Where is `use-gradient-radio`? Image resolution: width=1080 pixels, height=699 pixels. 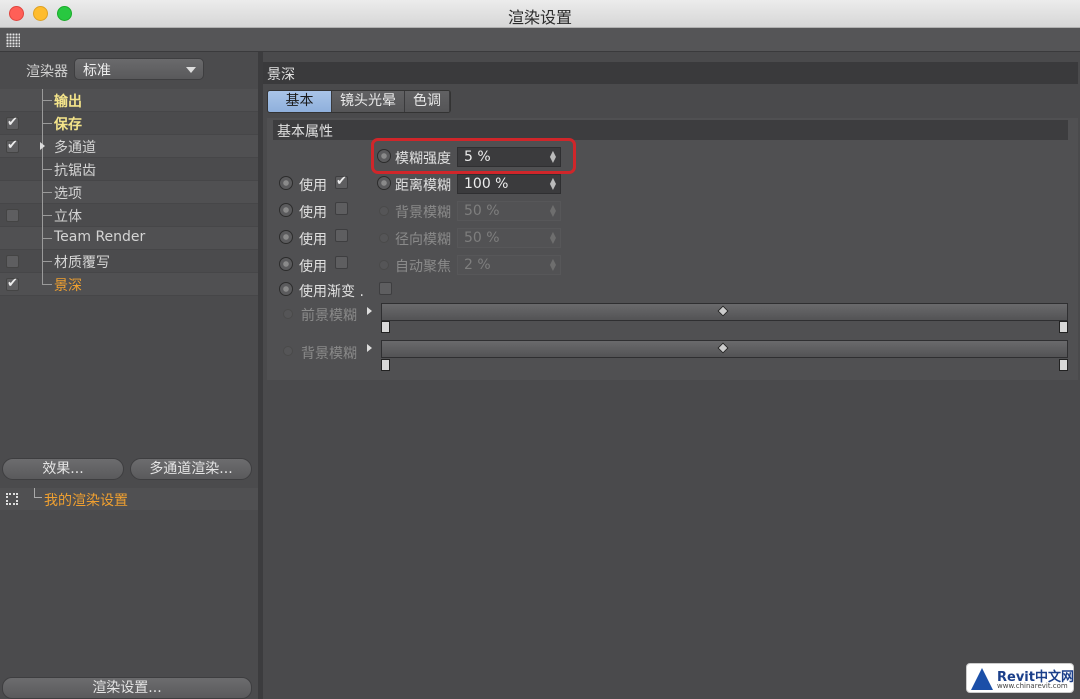
use-gradient-radio is located at coordinates (286, 289).